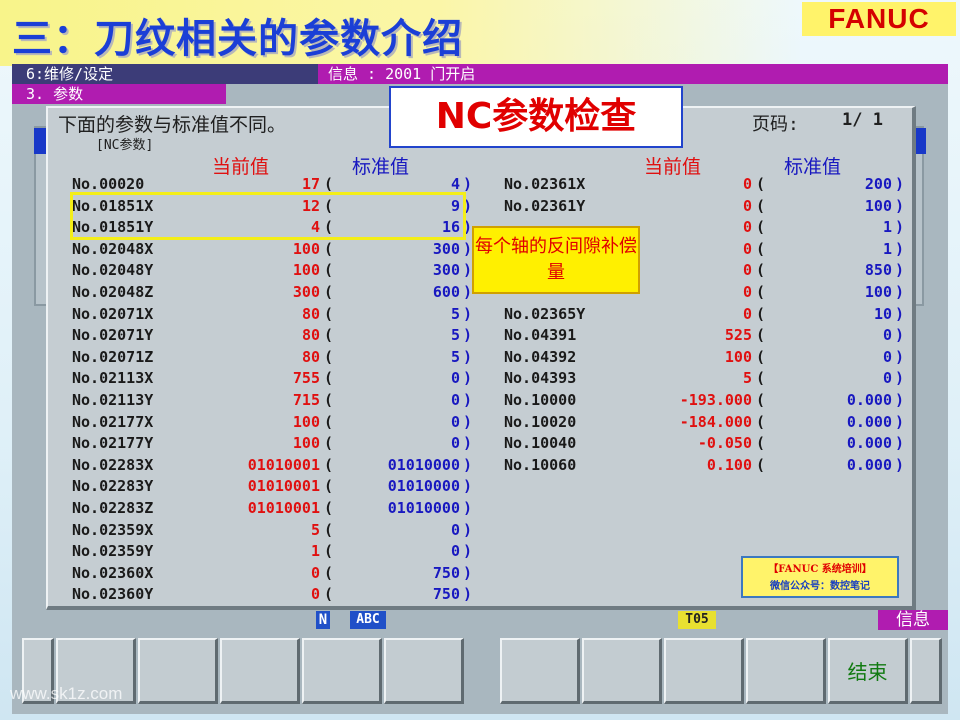 This screenshot has width=960, height=720. I want to click on parameter-row: No.10060 0.100 0.000 (), so click(704, 465).